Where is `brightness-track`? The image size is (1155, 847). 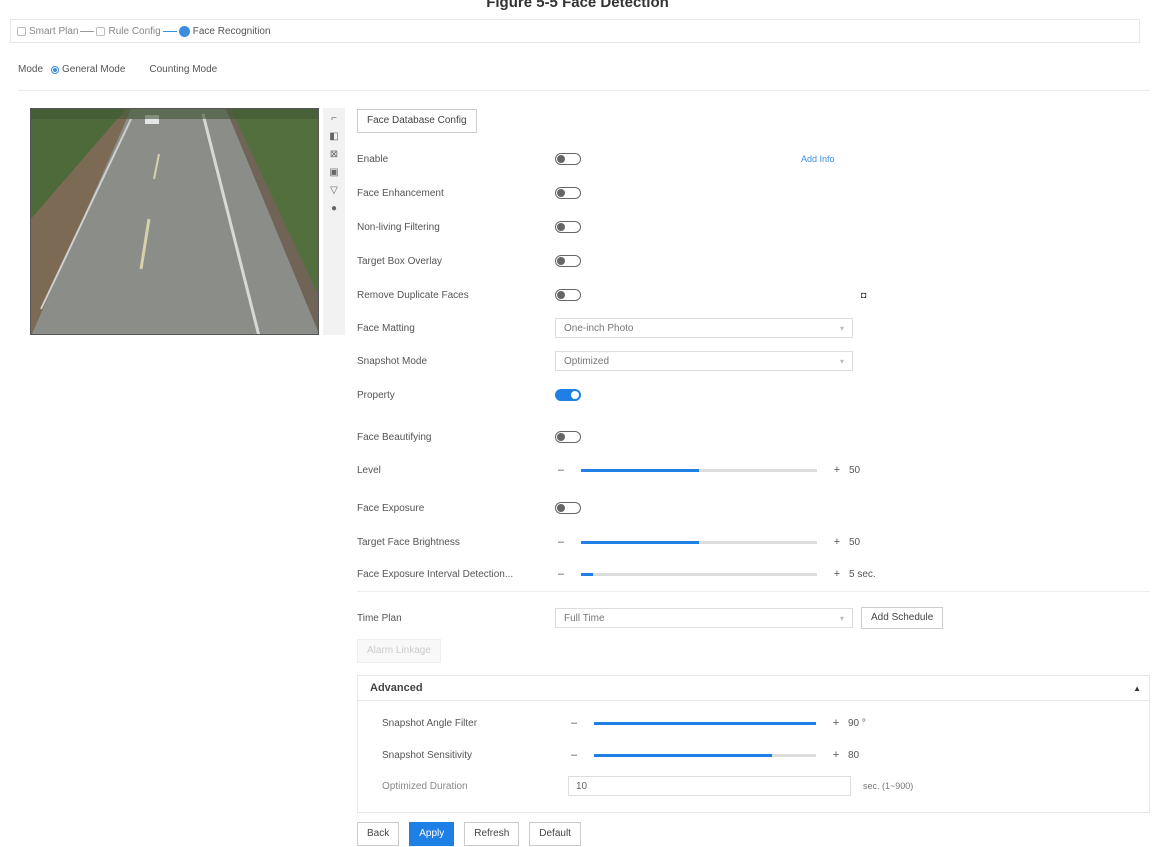
brightness-track is located at coordinates (699, 542).